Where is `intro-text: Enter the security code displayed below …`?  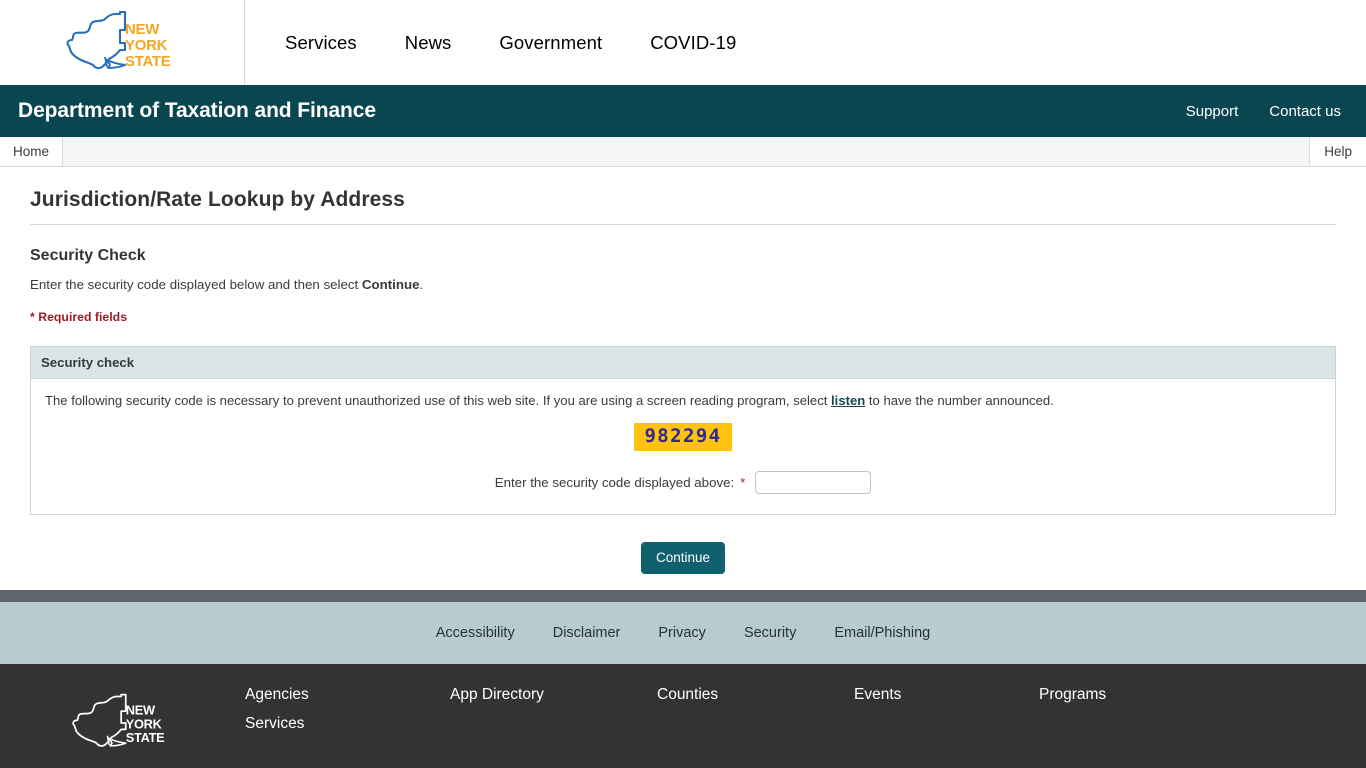
intro-text: Enter the security code displayed below … is located at coordinates (683, 278).